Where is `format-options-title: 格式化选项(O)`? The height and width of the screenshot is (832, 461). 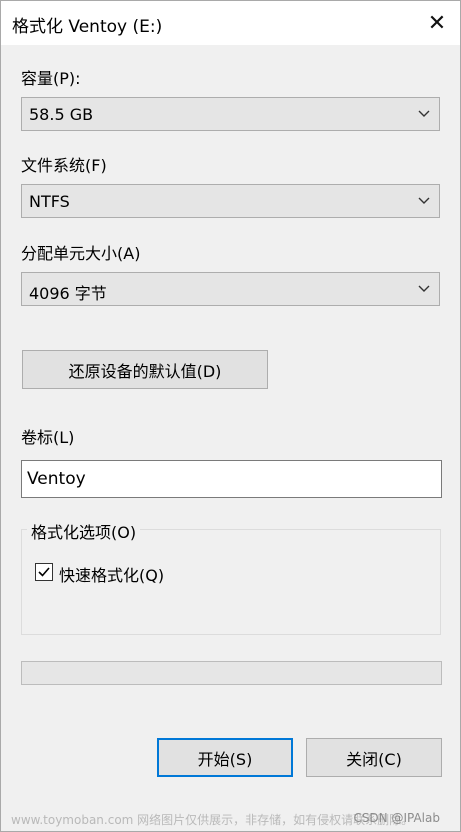 format-options-title: 格式化选项(O) is located at coordinates (84, 531).